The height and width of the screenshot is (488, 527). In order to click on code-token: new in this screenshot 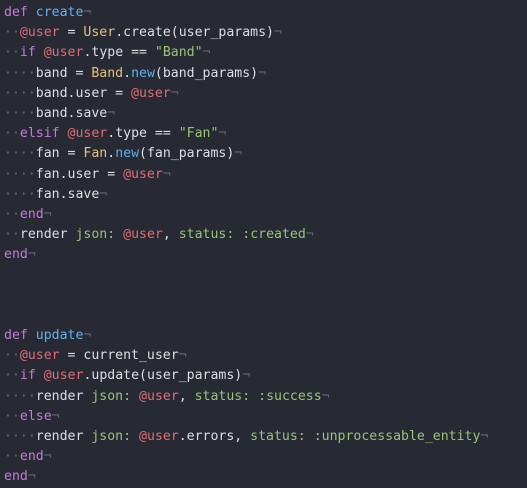, I will do `click(143, 73)`.